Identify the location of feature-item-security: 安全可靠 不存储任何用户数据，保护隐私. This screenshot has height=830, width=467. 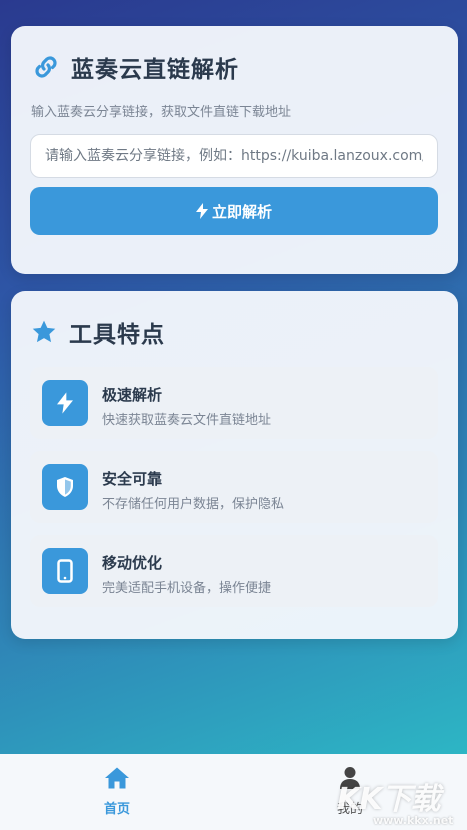
(234, 487).